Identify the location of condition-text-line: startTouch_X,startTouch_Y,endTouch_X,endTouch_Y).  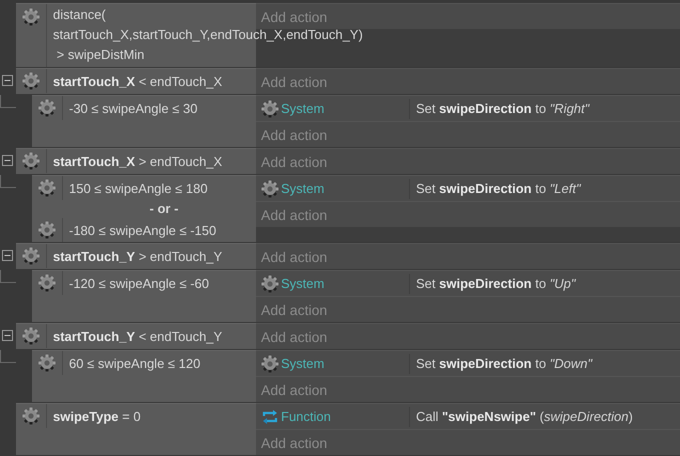
(208, 35).